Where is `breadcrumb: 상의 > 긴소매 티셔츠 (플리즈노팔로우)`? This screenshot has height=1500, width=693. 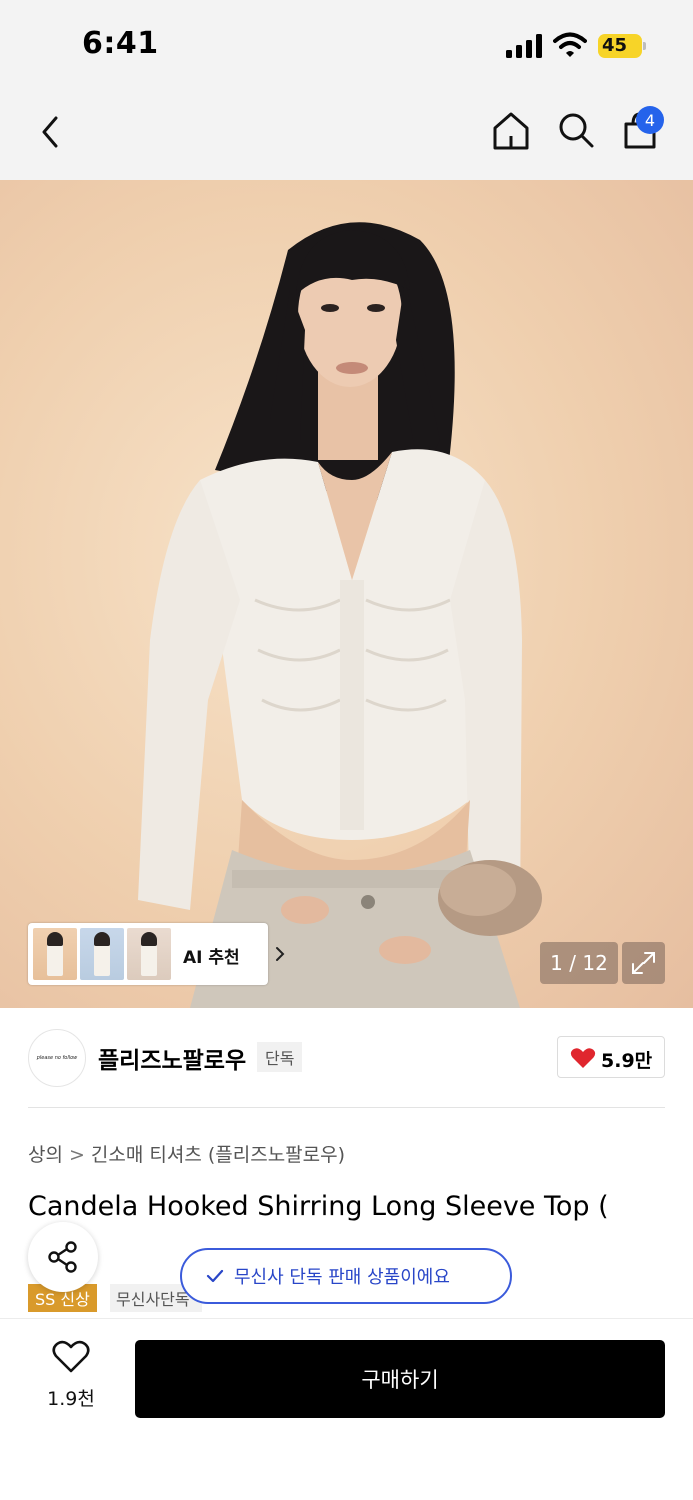 breadcrumb: 상의 > 긴소매 티셔츠 (플리즈노팔로우) is located at coordinates (186, 1153).